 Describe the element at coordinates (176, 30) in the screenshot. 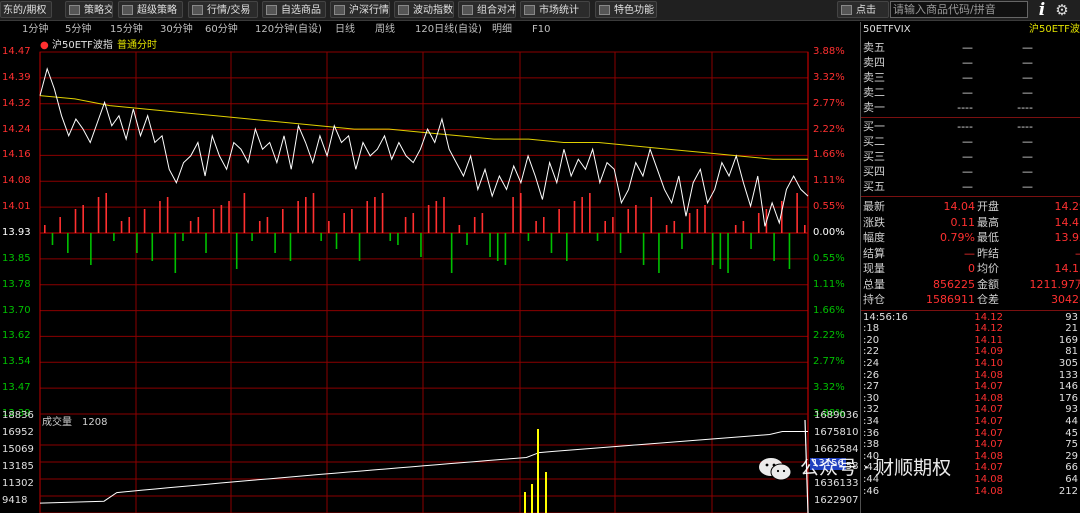

I see `tab-3: 30分钟` at that location.